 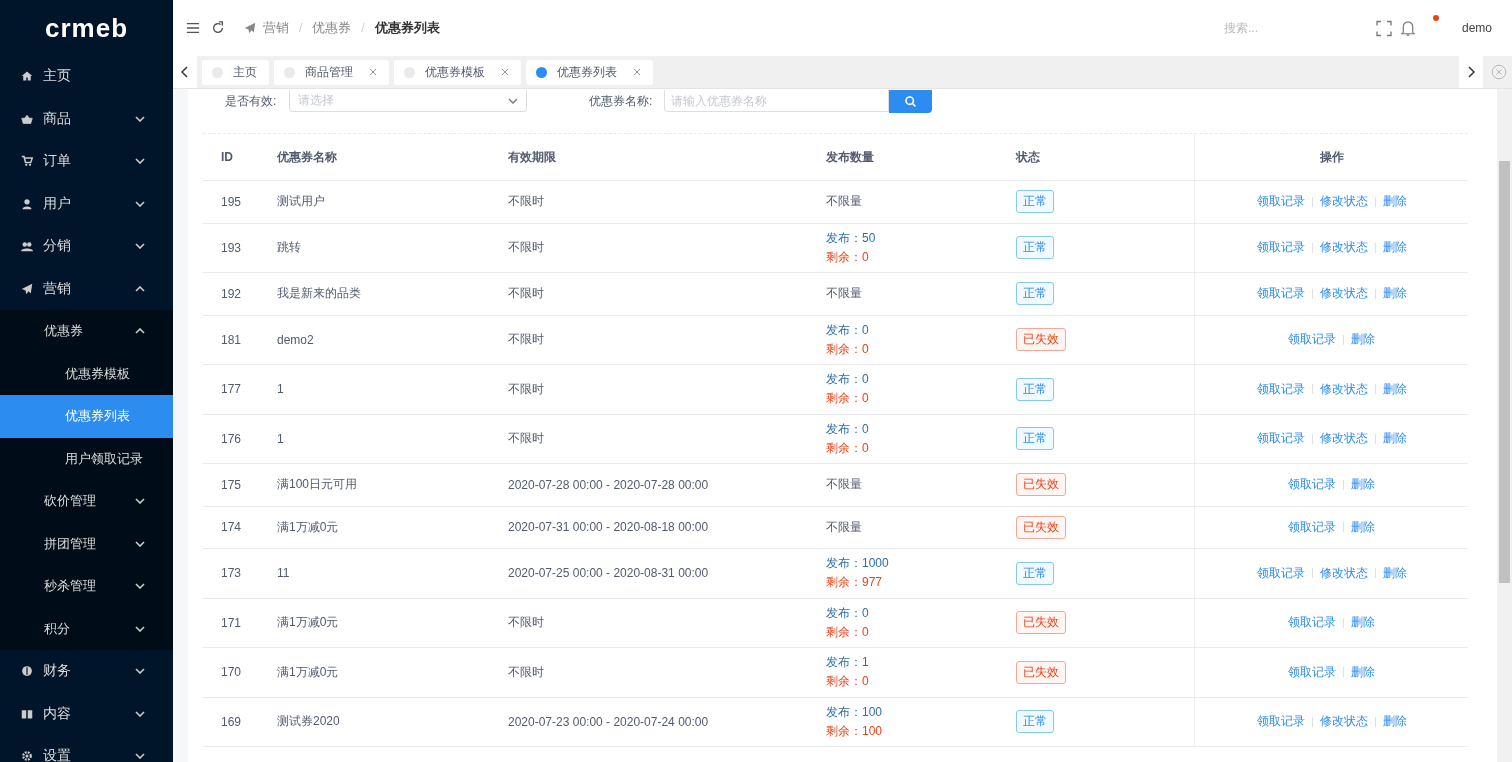 I want to click on fullscreen-icon, so click(x=1383, y=28).